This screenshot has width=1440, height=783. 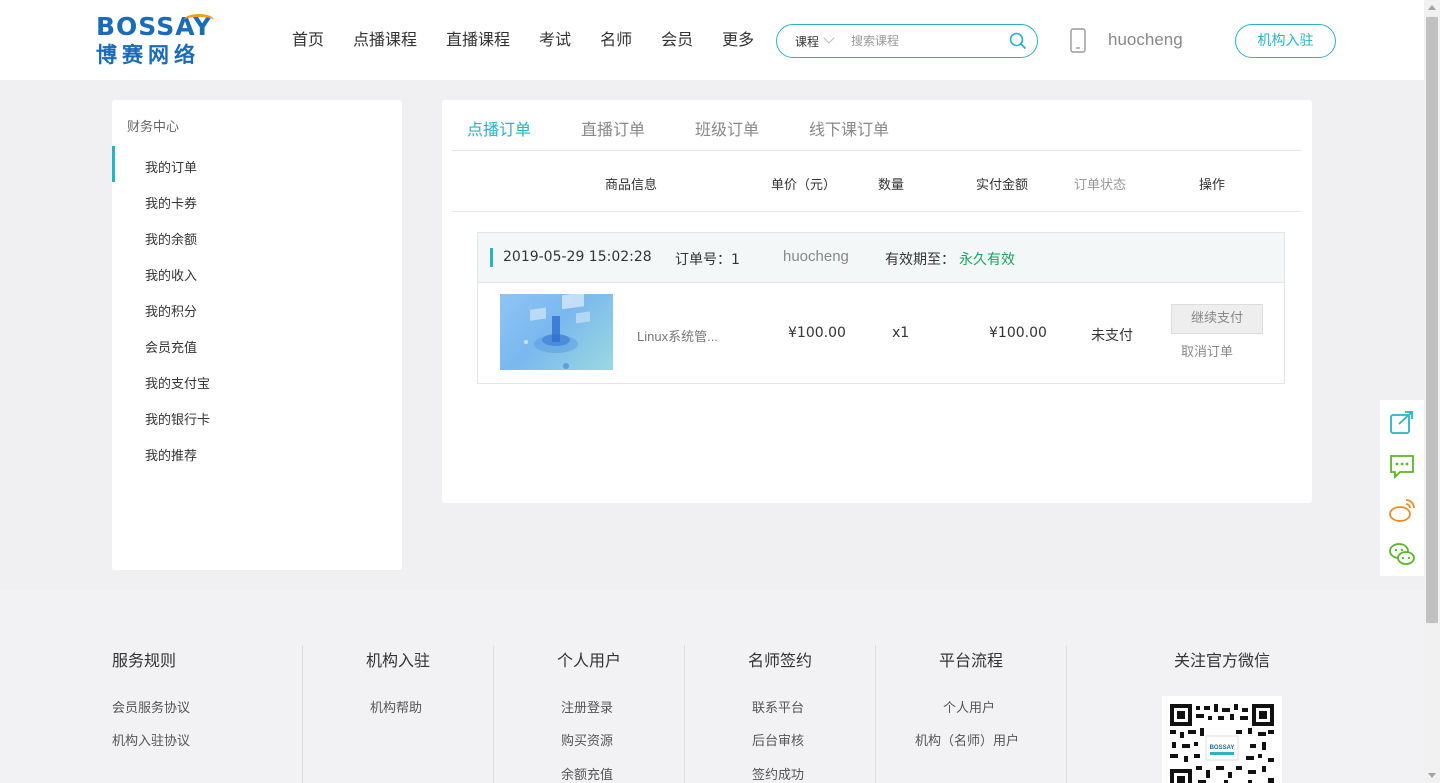 What do you see at coordinates (1217, 319) in the screenshot?
I see `continue-payment-button: 继续支付` at bounding box center [1217, 319].